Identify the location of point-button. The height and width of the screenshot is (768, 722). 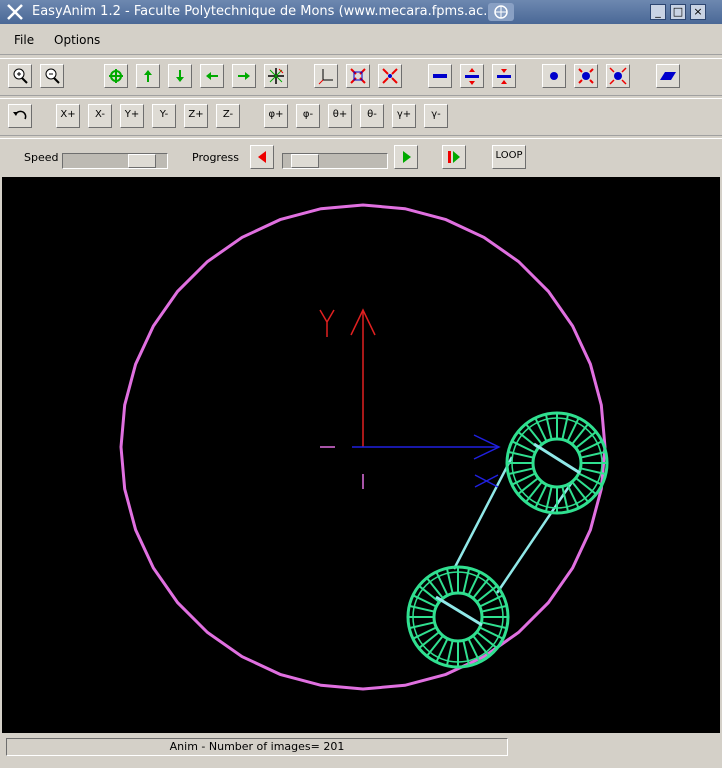
(554, 76).